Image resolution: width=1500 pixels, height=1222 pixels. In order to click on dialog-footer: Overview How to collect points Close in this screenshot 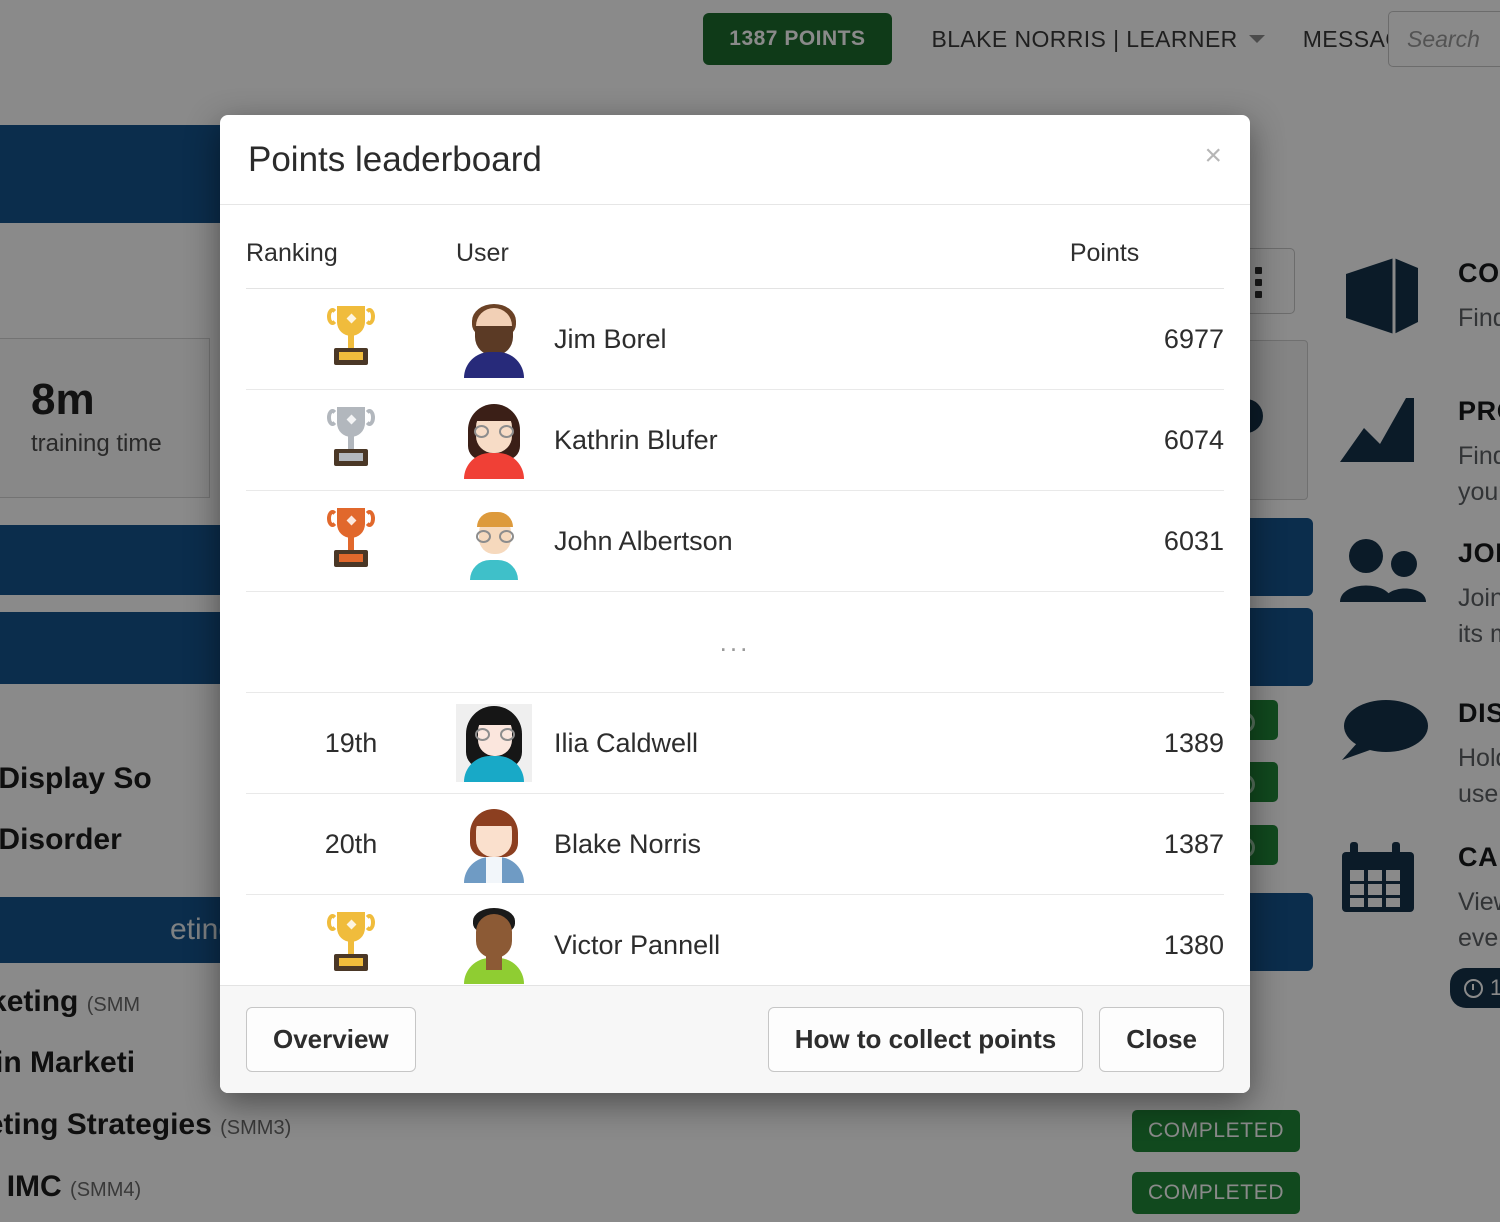, I will do `click(735, 1039)`.